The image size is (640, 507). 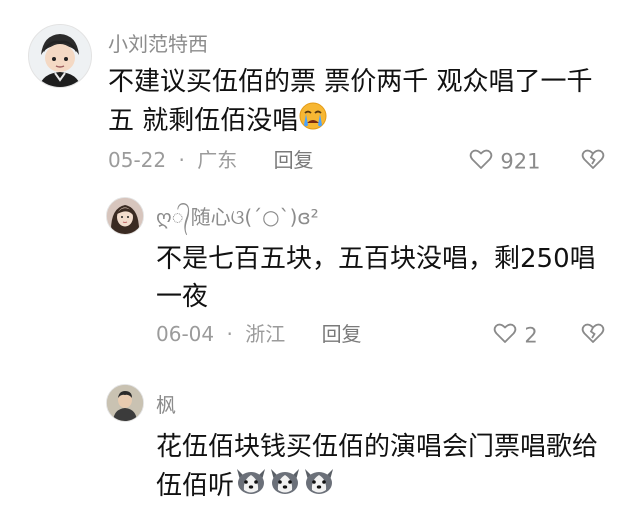 I want to click on comment-body: 花伍佰块钱买伍佰的演唱会门票唱歌给伍佰听, so click(x=377, y=466).